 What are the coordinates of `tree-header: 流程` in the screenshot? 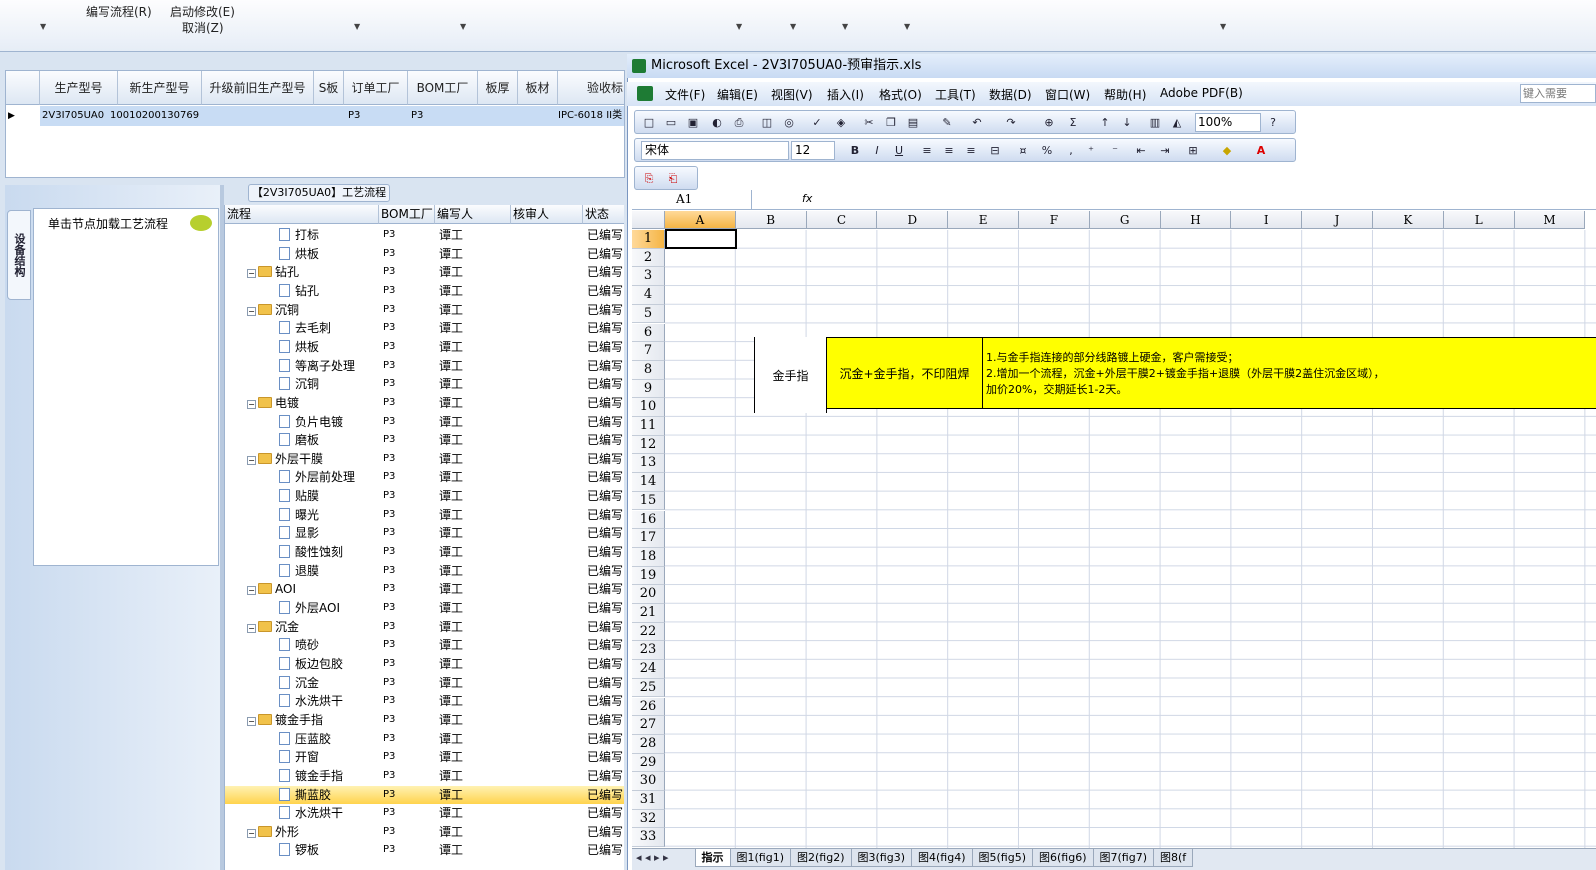 It's located at (302, 214).